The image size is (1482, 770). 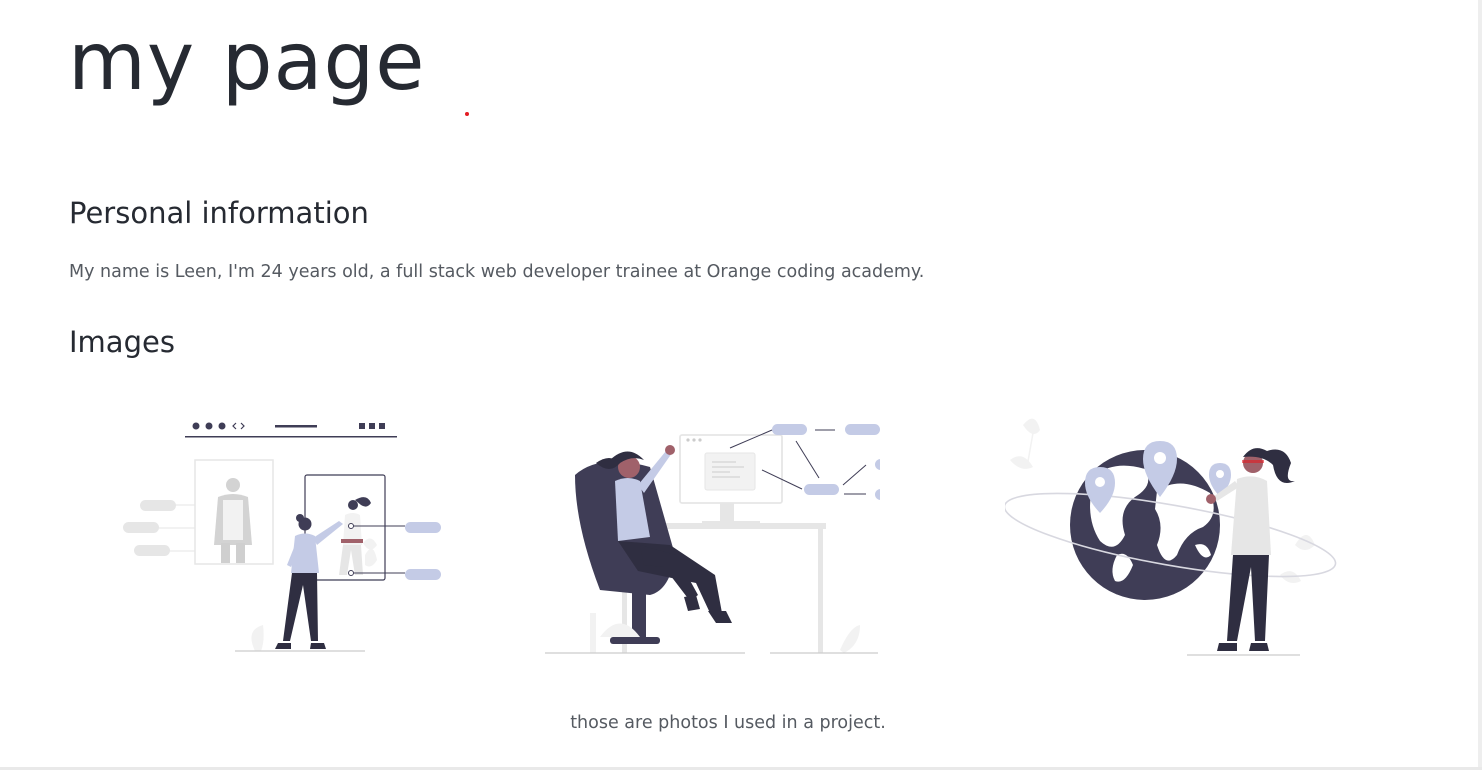 What do you see at coordinates (712, 539) in the screenshot?
I see `developer-chair-illustration` at bounding box center [712, 539].